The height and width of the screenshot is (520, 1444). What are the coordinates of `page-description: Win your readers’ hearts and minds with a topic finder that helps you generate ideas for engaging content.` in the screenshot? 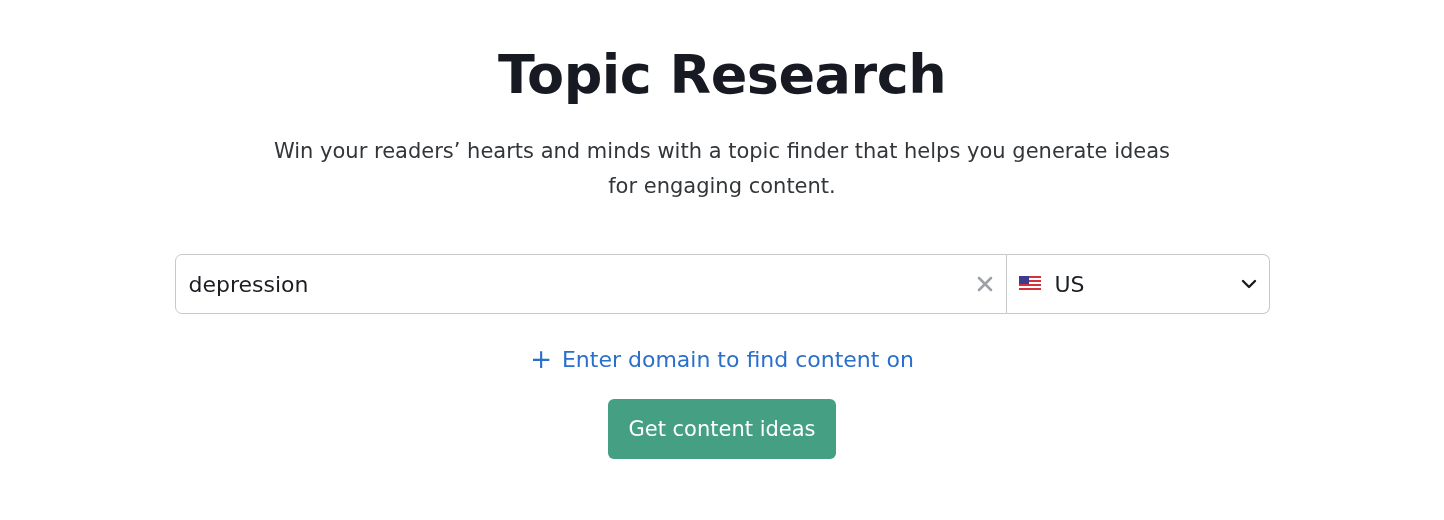 It's located at (722, 169).